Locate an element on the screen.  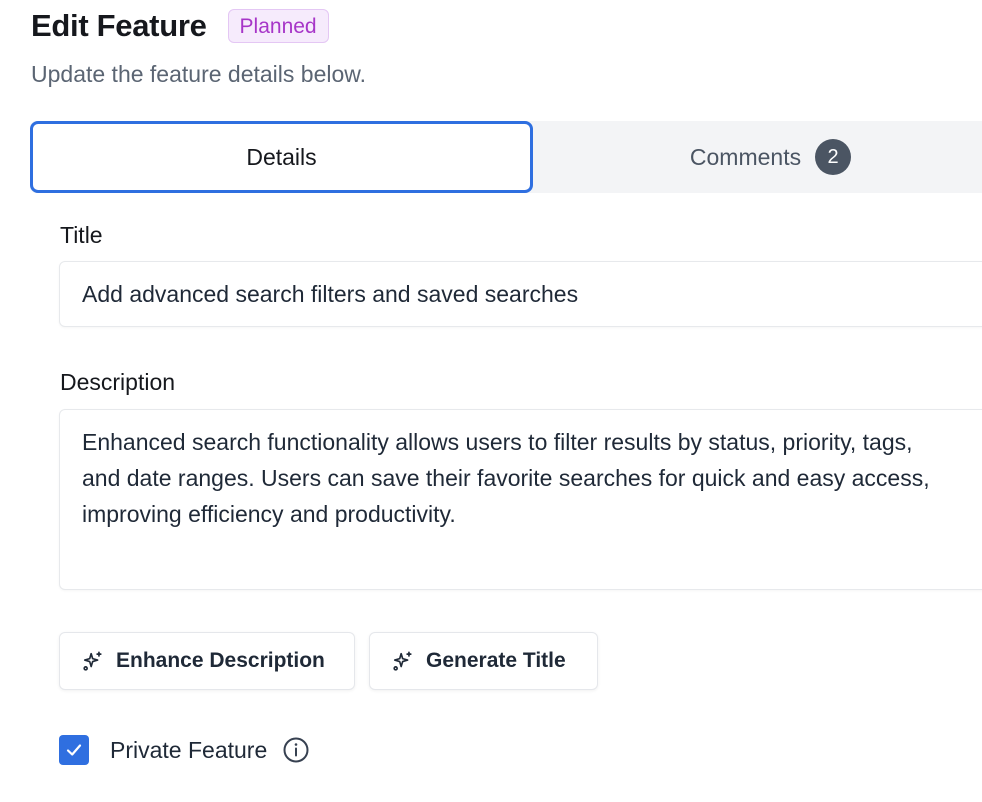
comments-count-badge: 2 is located at coordinates (833, 157).